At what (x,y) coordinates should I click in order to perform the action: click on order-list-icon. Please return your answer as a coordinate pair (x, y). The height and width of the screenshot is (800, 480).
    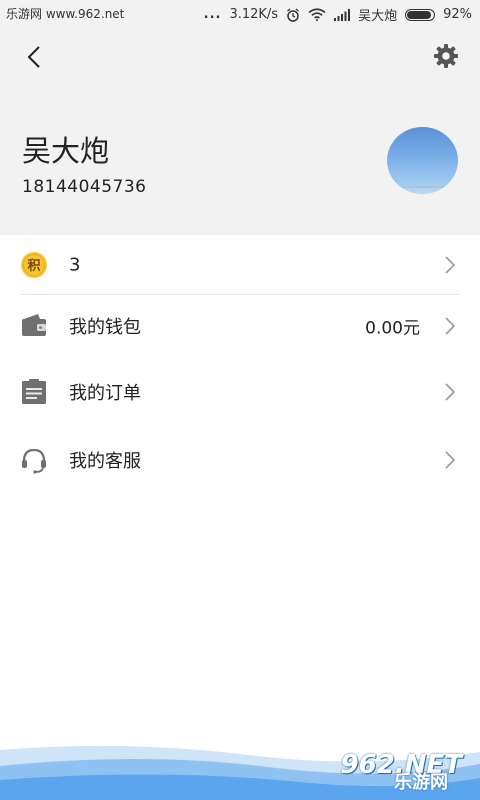
    Looking at the image, I should click on (34, 391).